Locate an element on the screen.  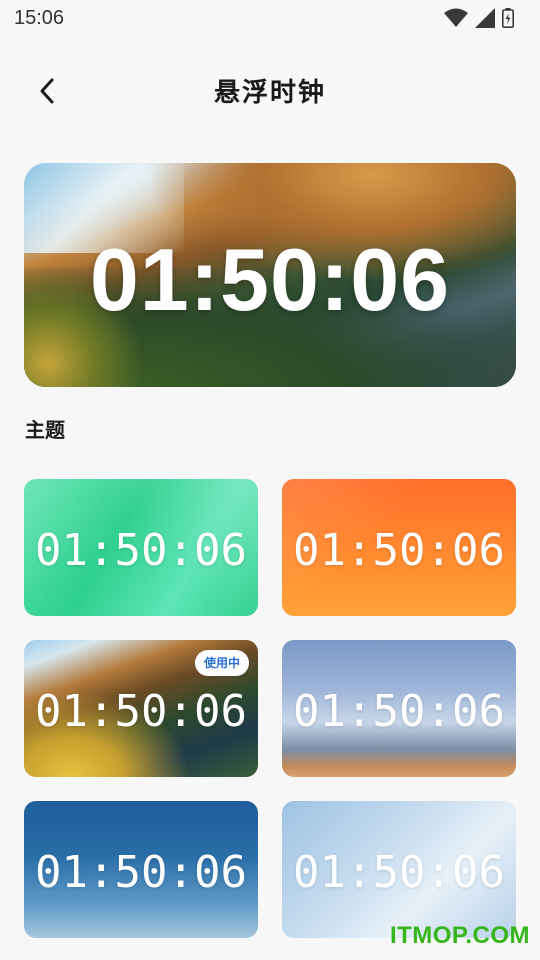
theme-card-mountain: 01:50:06 使用中 is located at coordinates (141, 708).